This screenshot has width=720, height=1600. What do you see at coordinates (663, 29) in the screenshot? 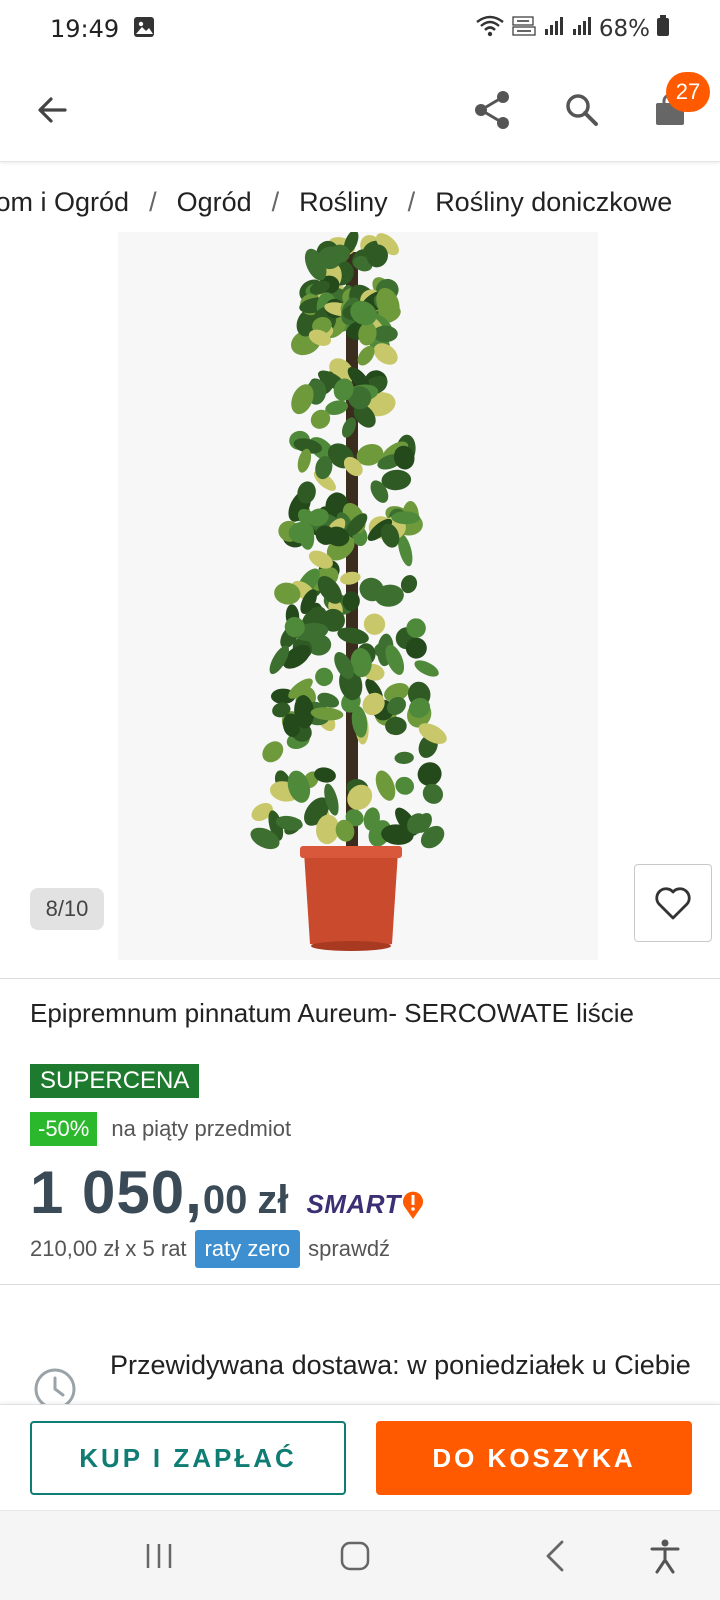
I see `battery-icon` at bounding box center [663, 29].